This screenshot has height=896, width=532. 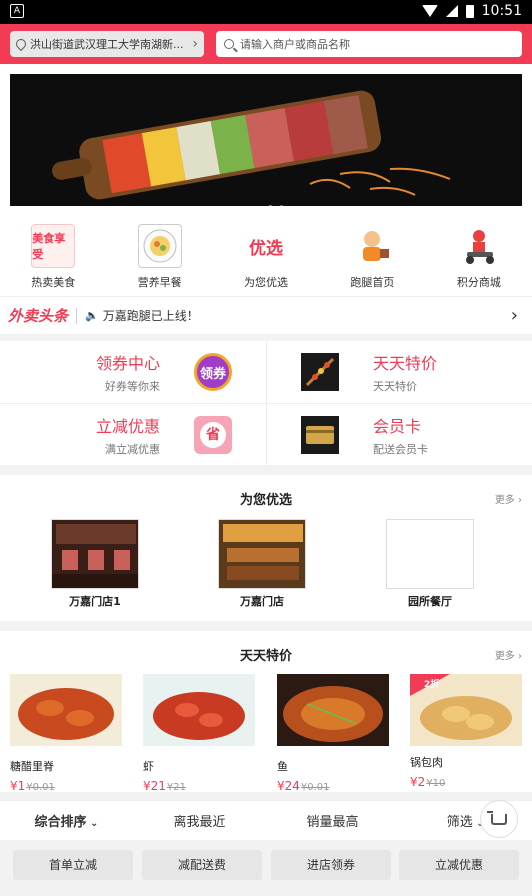 What do you see at coordinates (266, 315) in the screenshot?
I see `news-ticker: 外卖头条 🔈 万嘉跑腿已上线！ ›` at bounding box center [266, 315].